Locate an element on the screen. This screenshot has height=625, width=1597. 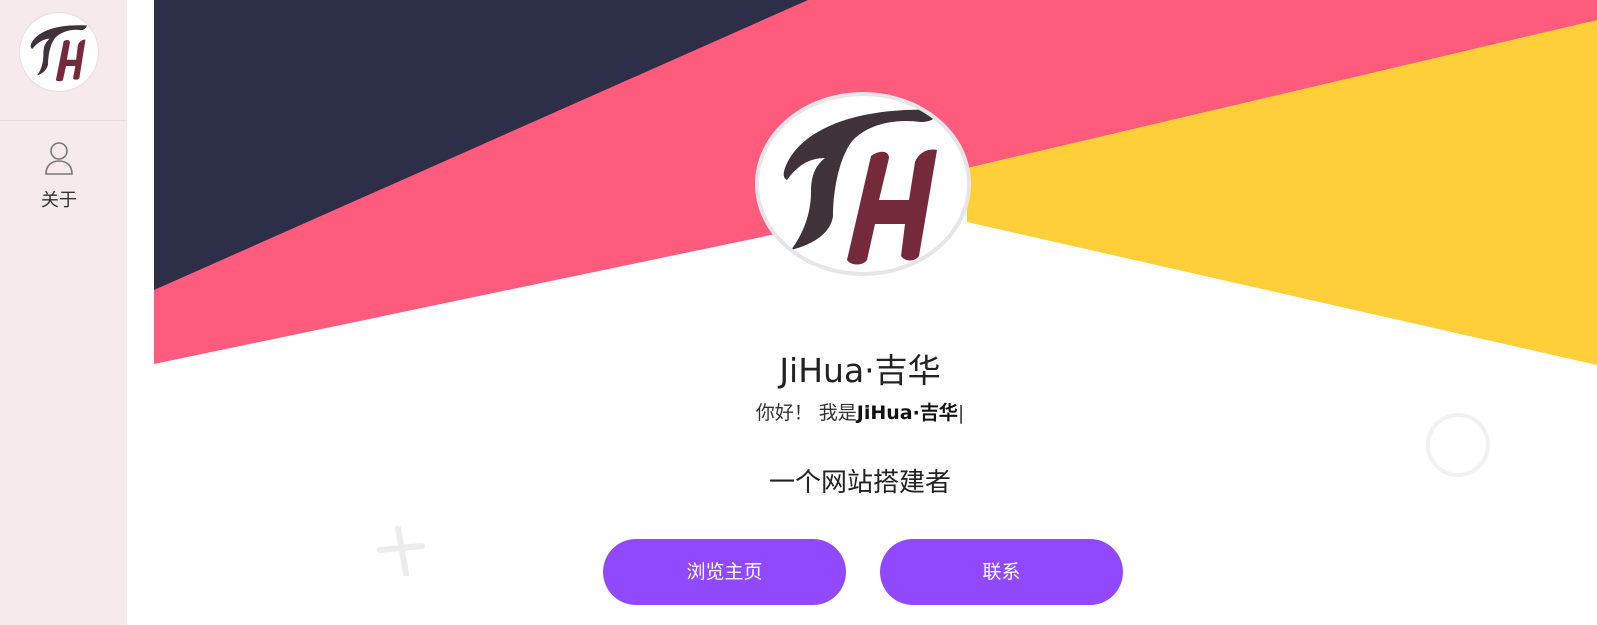
decorative-cross-icon is located at coordinates (401, 551).